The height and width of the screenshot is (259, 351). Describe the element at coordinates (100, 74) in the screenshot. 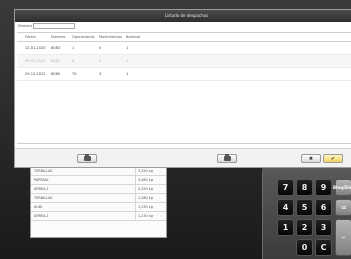

I see `cell-movimientos: 3` at that location.